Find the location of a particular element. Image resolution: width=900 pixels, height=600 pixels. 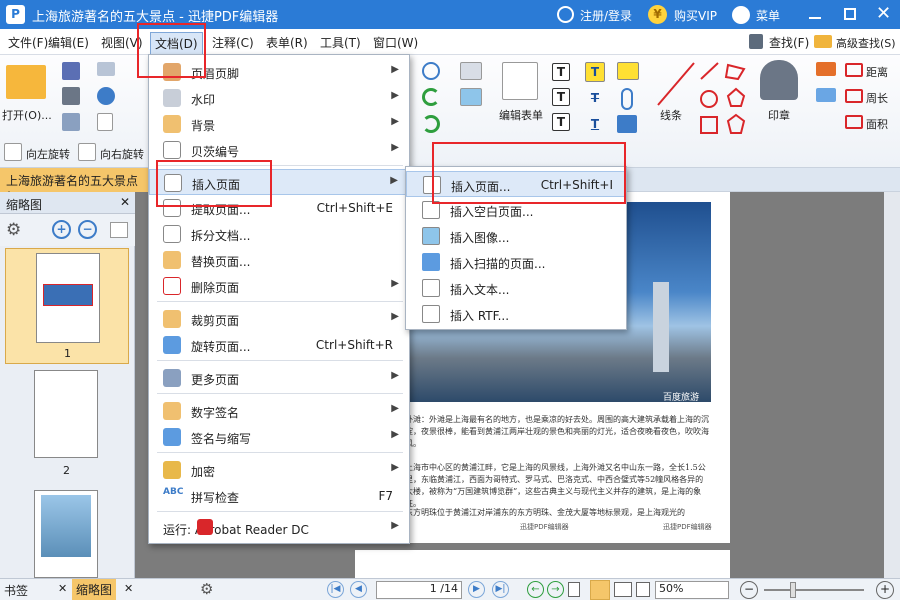

tab-bookmarks: 书签 is located at coordinates (16, 590).